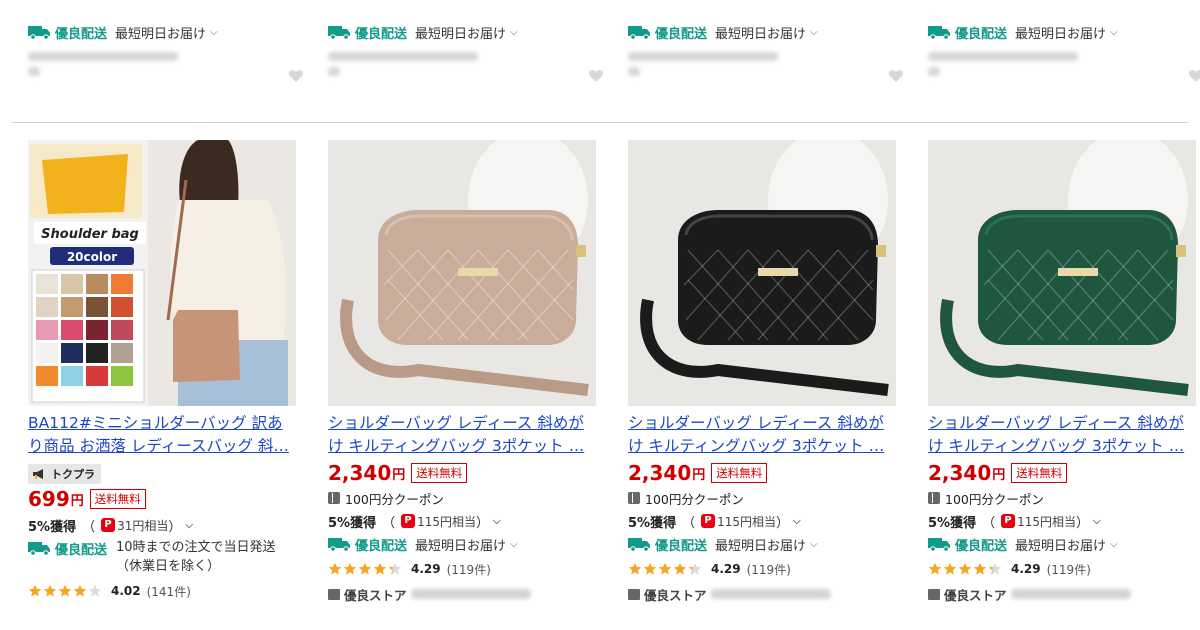 The height and width of the screenshot is (630, 1200). I want to click on free-shipping-badge: 送料無料, so click(739, 473).